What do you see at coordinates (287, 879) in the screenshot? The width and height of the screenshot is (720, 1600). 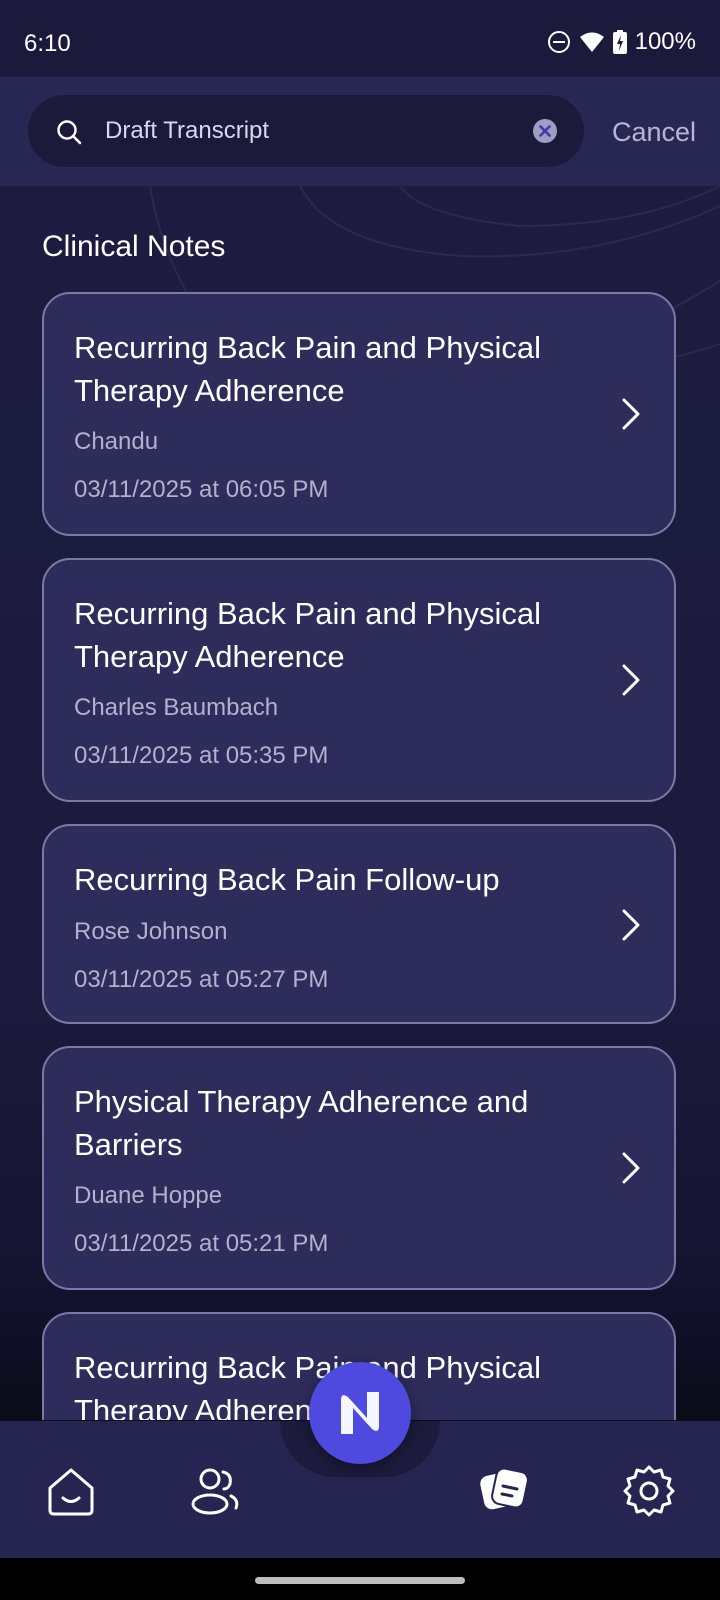 I see `note-title: Recurring Back Pain Follow-up` at bounding box center [287, 879].